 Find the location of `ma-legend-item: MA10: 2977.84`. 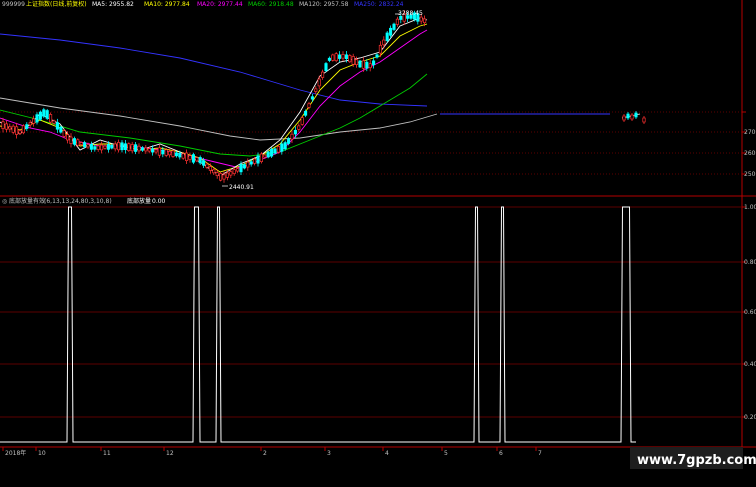

ma-legend-item: MA10: 2977.84 is located at coordinates (167, 4).